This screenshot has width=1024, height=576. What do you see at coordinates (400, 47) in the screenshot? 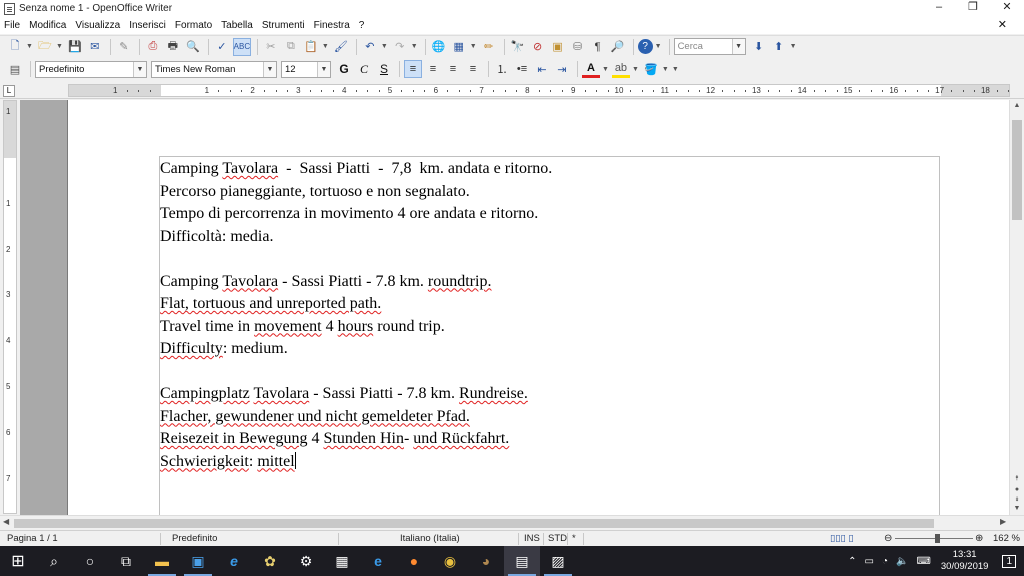
I see `redo-icon: ↷` at bounding box center [400, 47].